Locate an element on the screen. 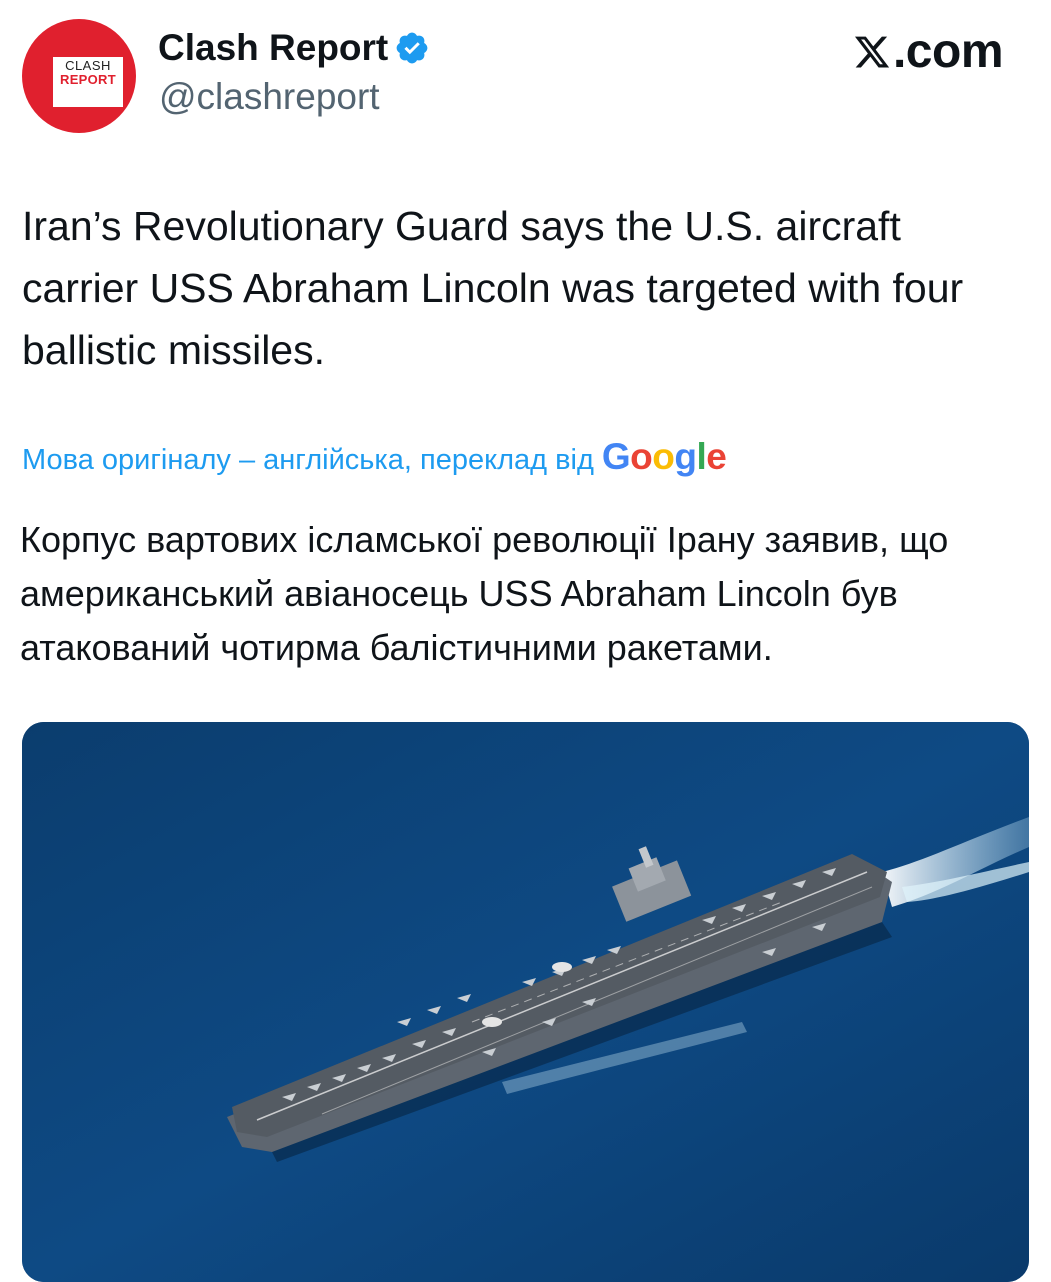 The height and width of the screenshot is (1282, 1051). handle: @clashreport is located at coordinates (269, 97).